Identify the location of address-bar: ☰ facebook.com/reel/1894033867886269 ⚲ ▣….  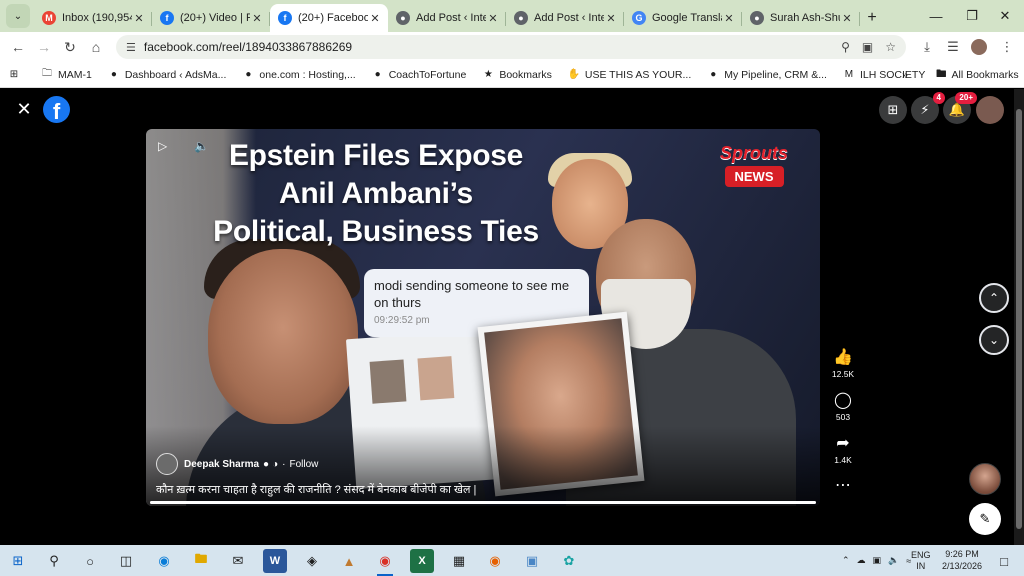
(511, 47).